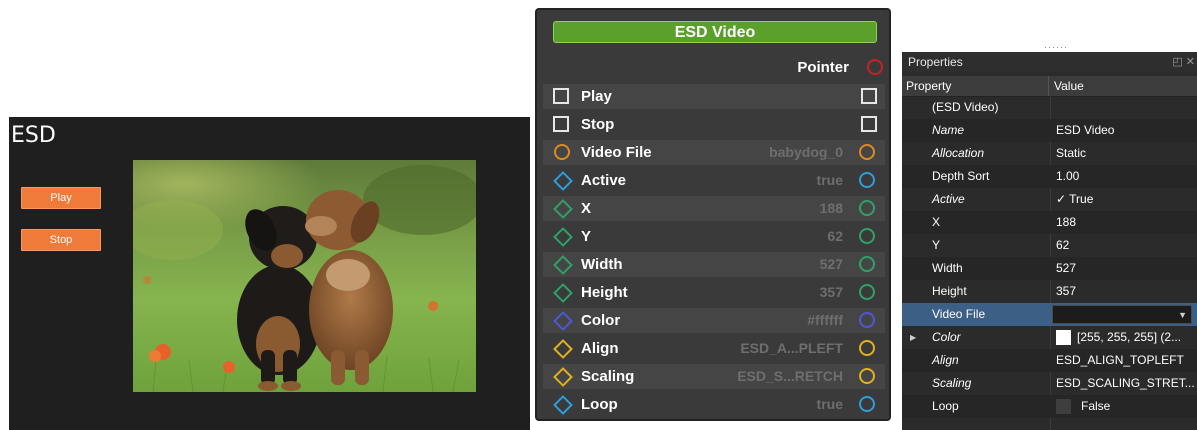 The width and height of the screenshot is (1197, 430). Describe the element at coordinates (563, 293) in the screenshot. I see `height-input-port-icon` at that location.